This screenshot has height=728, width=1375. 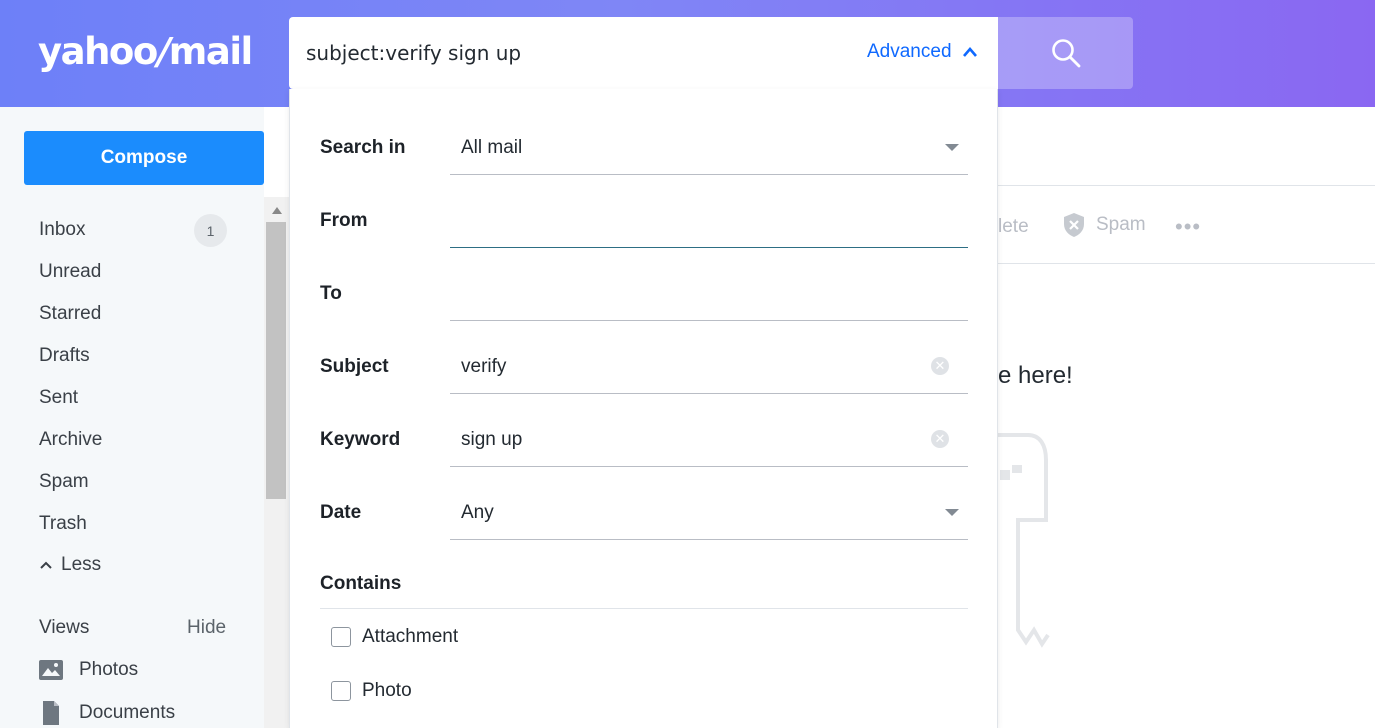 I want to click on contains-divider, so click(x=644, y=608).